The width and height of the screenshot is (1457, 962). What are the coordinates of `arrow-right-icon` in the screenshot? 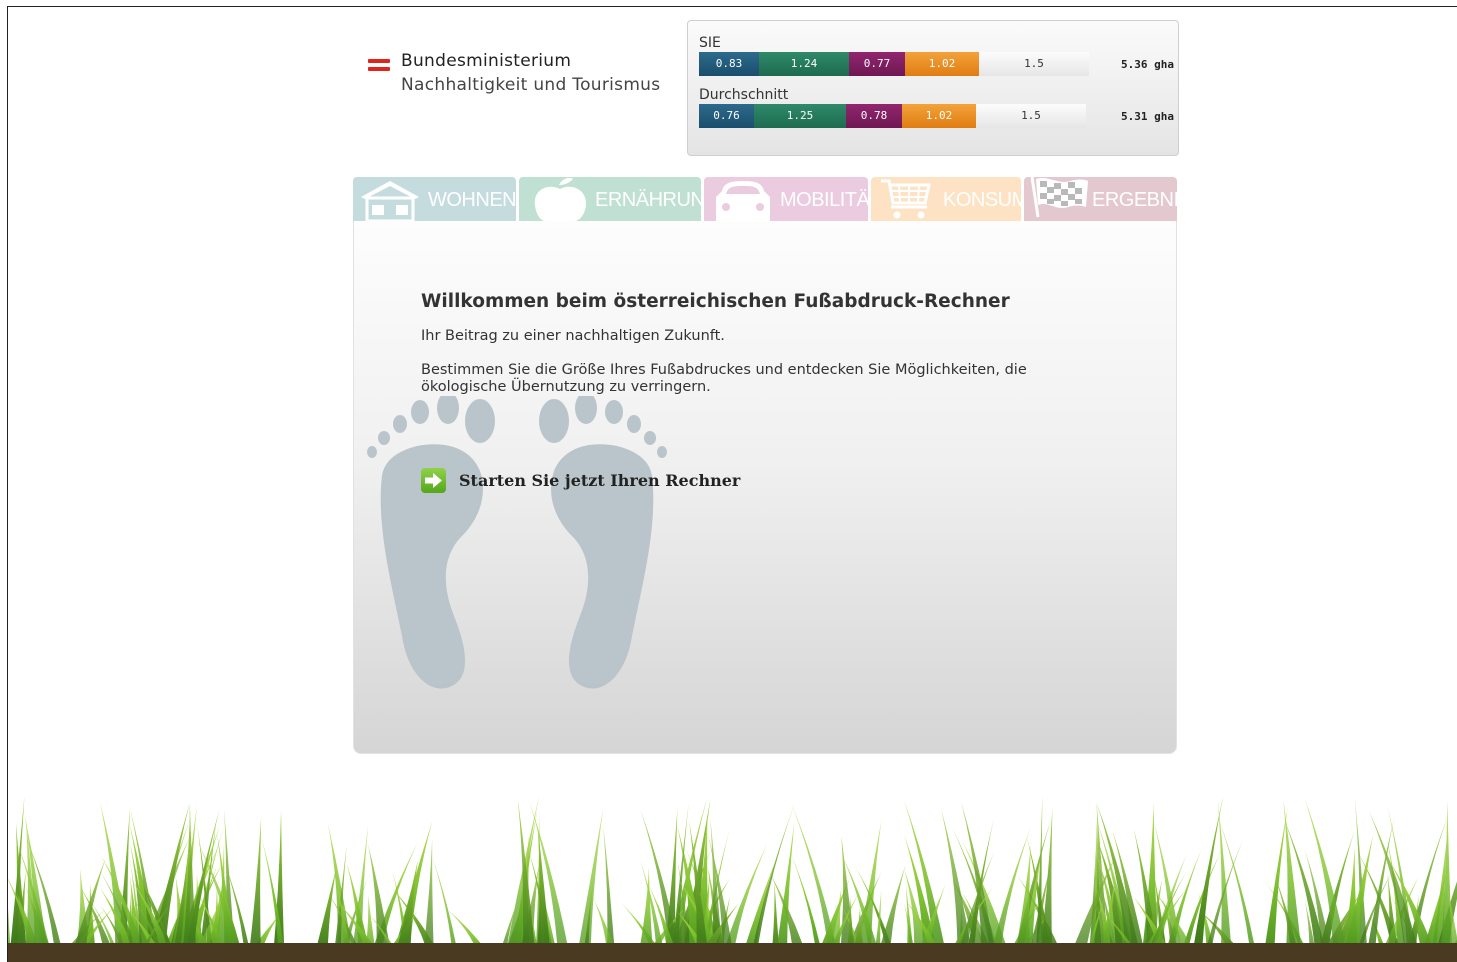 It's located at (433, 480).